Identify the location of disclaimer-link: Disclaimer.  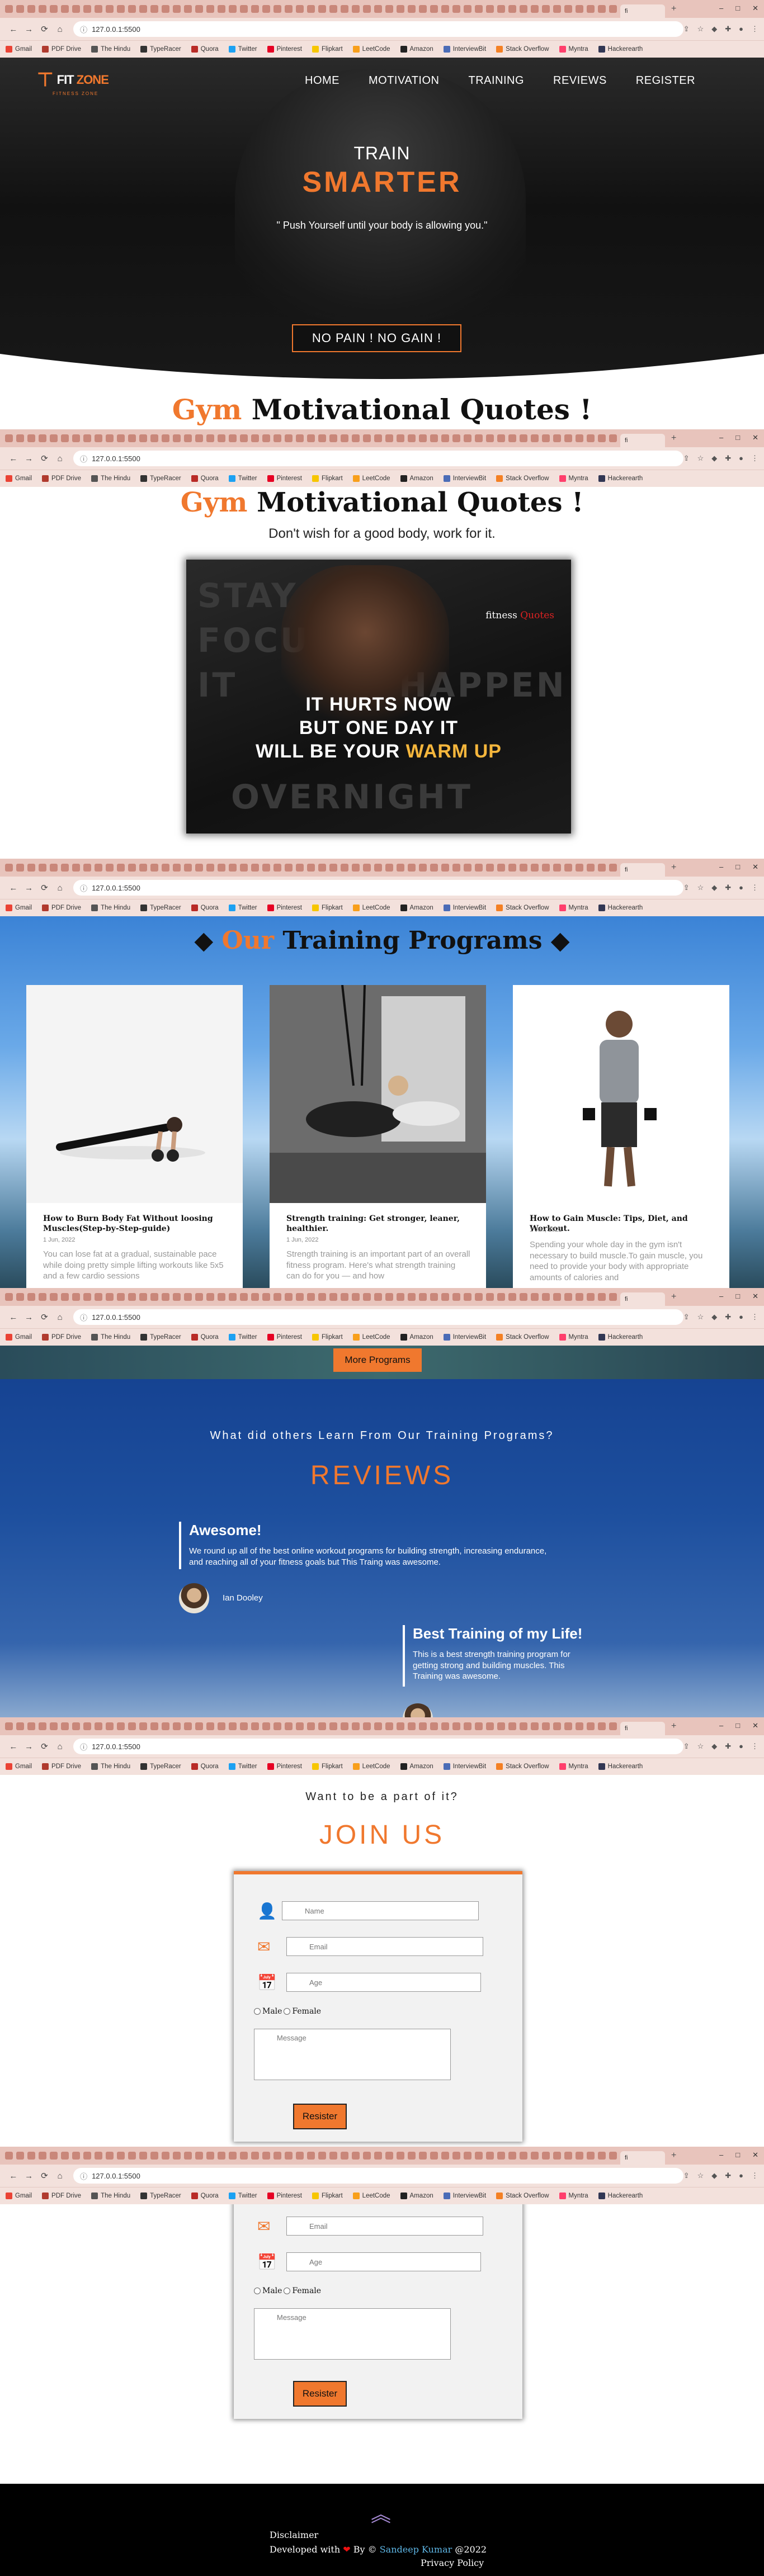
(294, 2535).